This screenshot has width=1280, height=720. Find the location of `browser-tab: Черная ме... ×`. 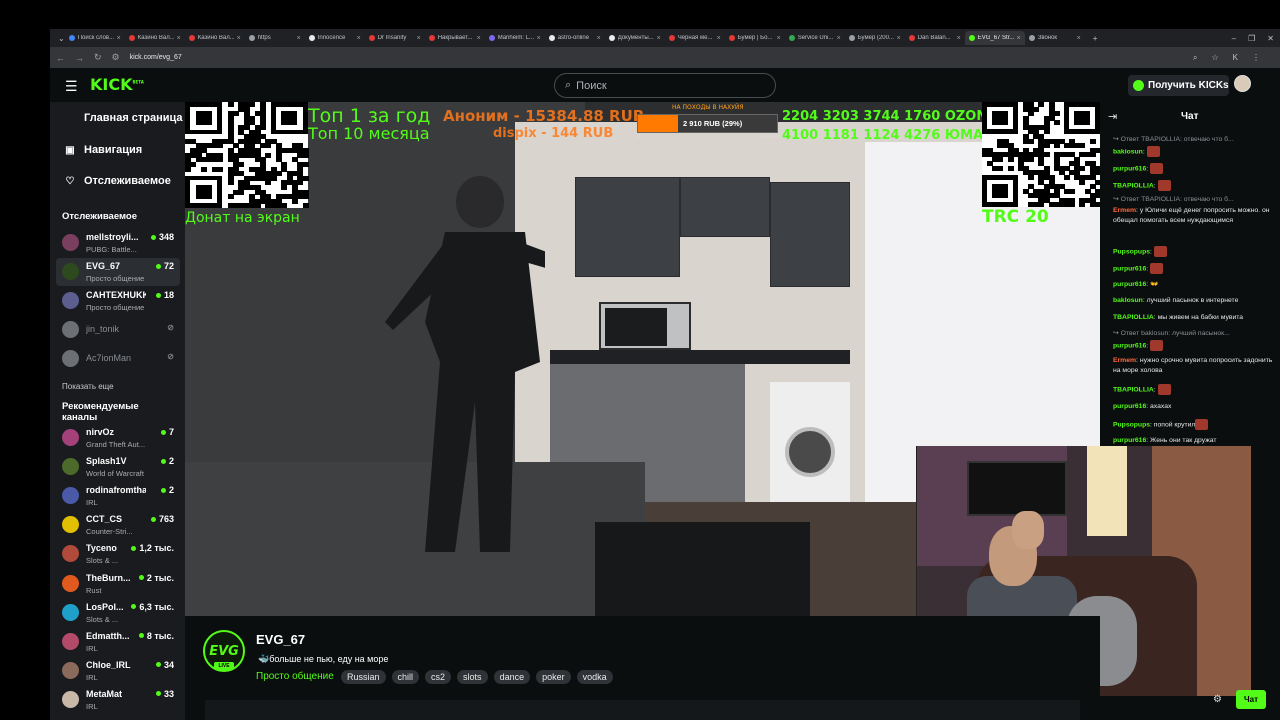

browser-tab: Черная ме... × is located at coordinates (695, 38).